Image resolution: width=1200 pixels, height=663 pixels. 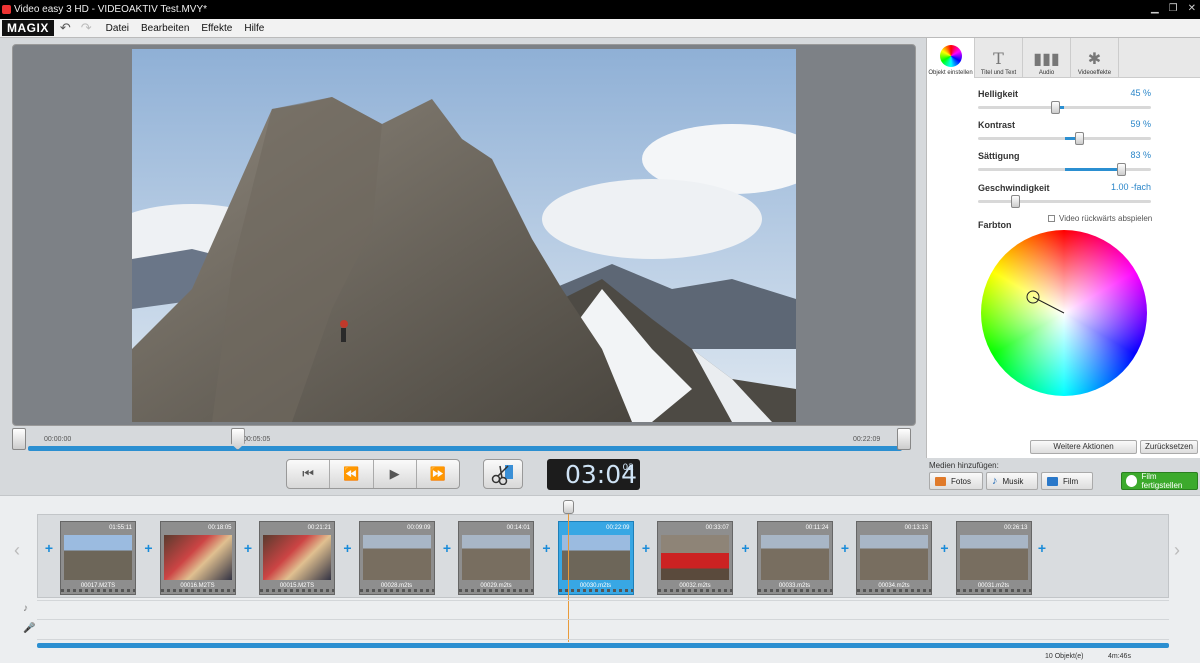 I want to click on clip-item: 01:55:11 00017.M2TS, so click(x=98, y=558).